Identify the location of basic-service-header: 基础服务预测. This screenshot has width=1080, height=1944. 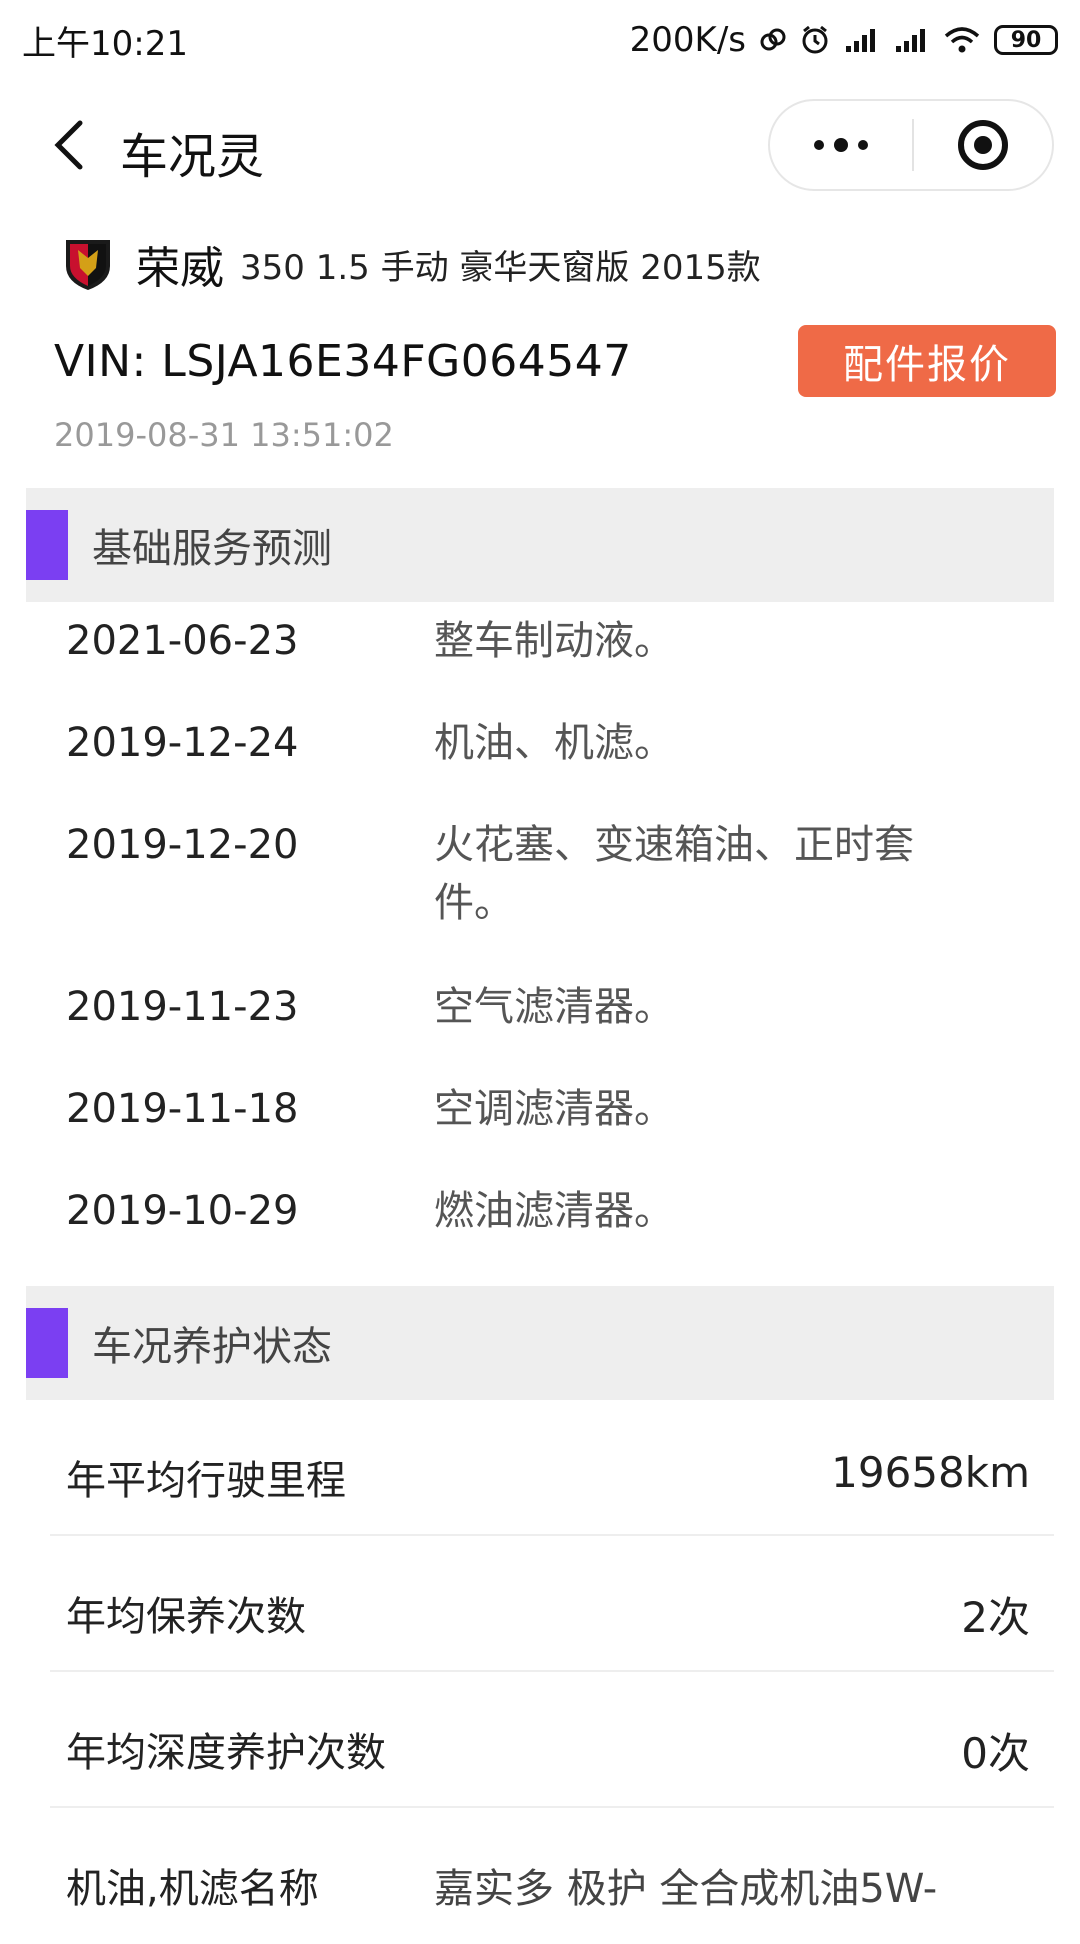
(540, 545).